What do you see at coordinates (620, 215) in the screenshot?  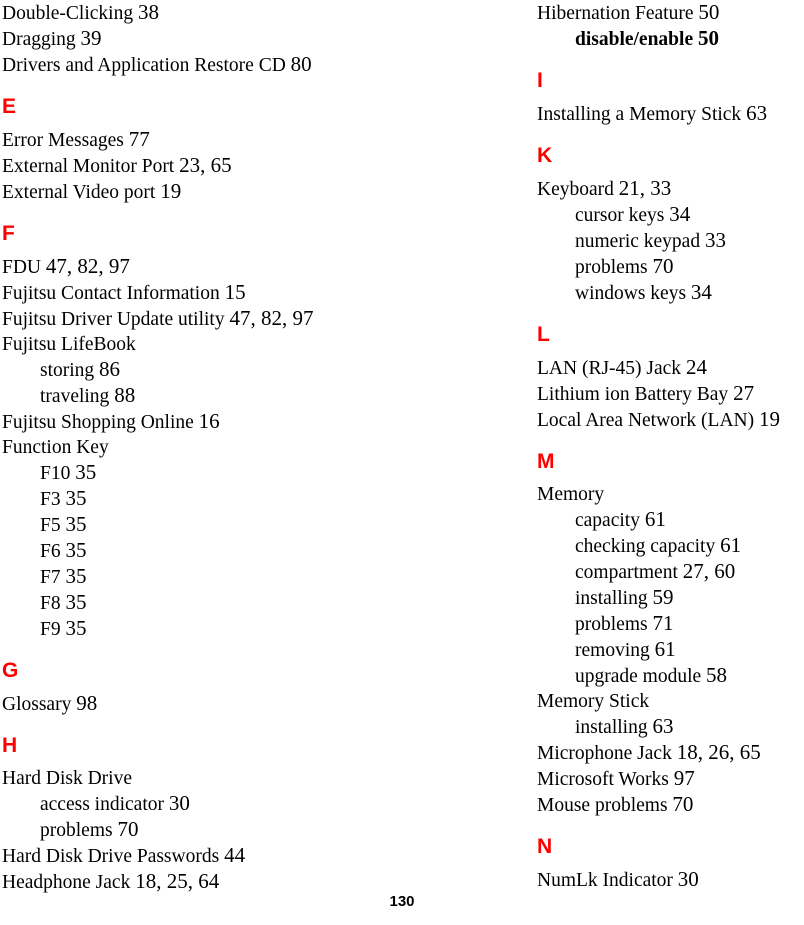 I see `index-entry-label: cursor keys` at bounding box center [620, 215].